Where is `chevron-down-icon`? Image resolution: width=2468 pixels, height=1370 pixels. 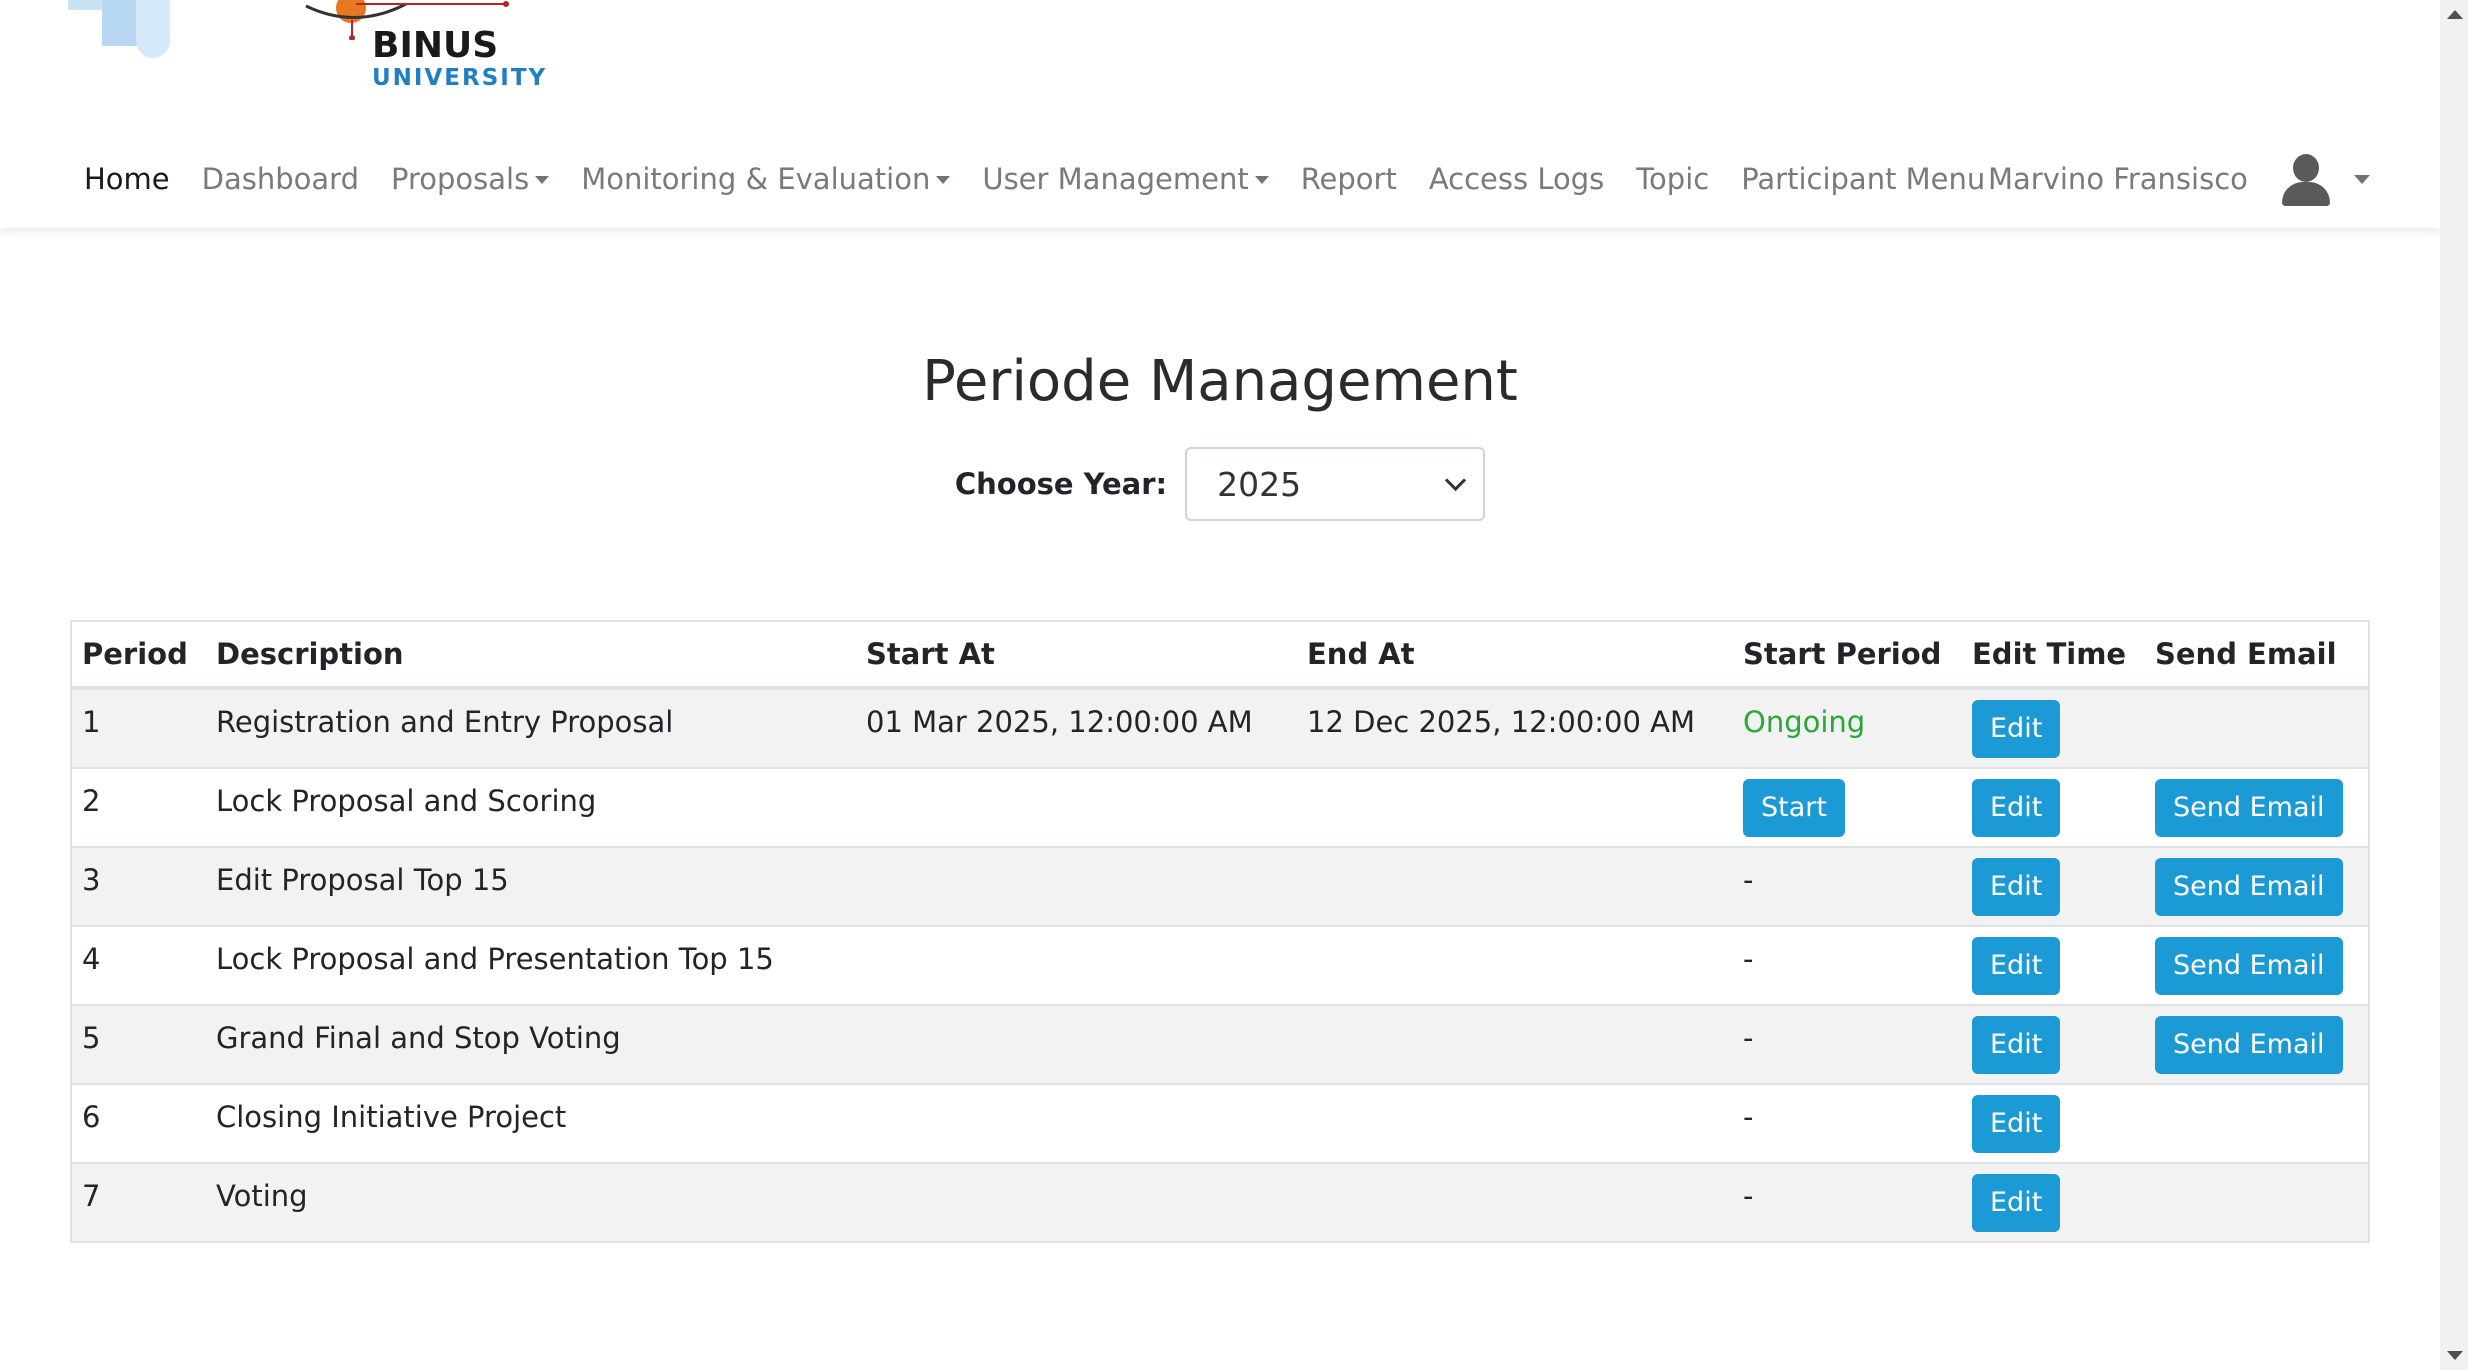 chevron-down-icon is located at coordinates (1456, 480).